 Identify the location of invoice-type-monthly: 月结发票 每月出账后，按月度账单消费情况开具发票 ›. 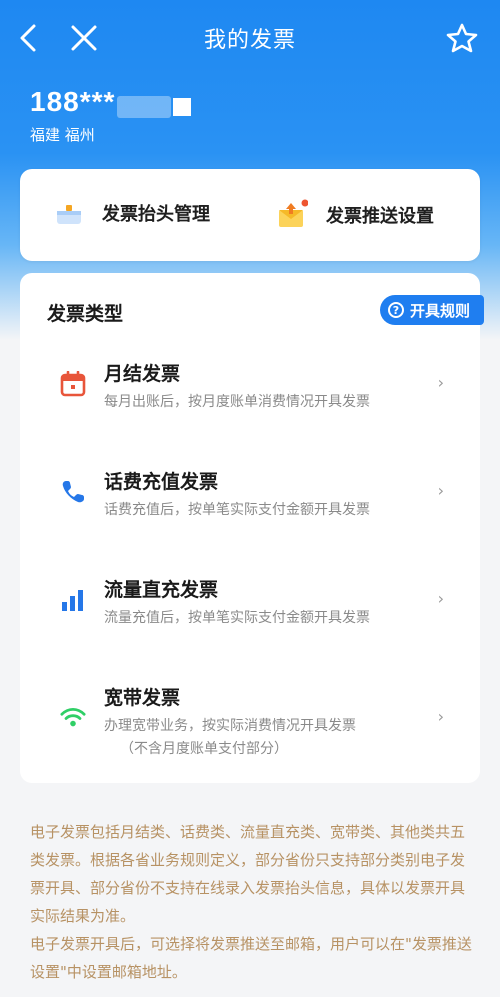
(250, 398).